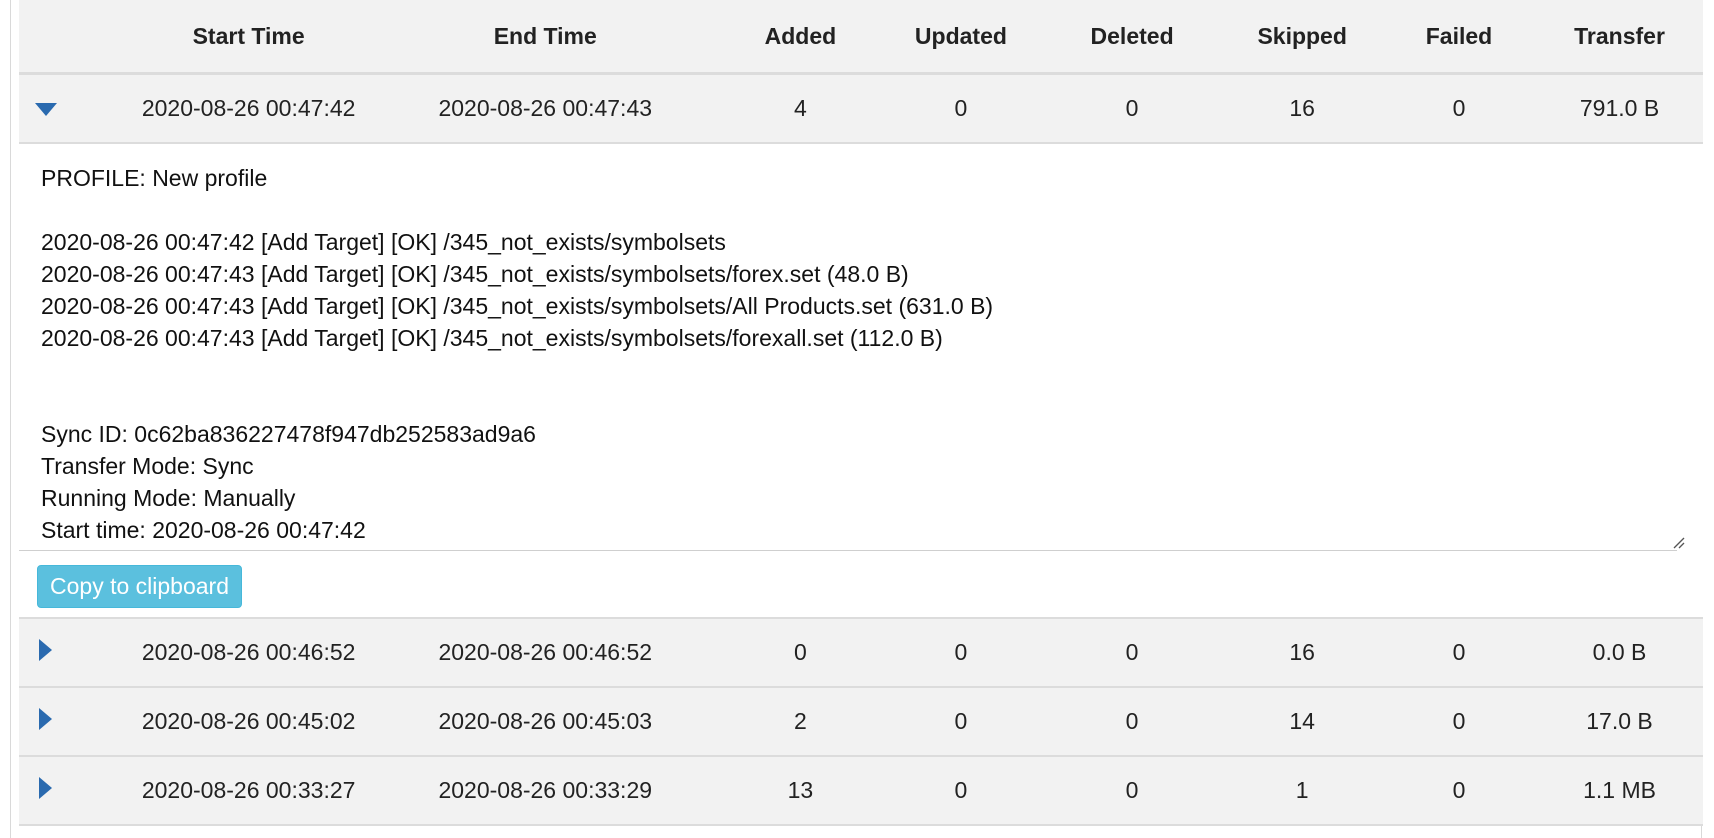 The image size is (1714, 838). What do you see at coordinates (545, 653) in the screenshot?
I see `end-time-cell: 2020-08-26 00:46:52` at bounding box center [545, 653].